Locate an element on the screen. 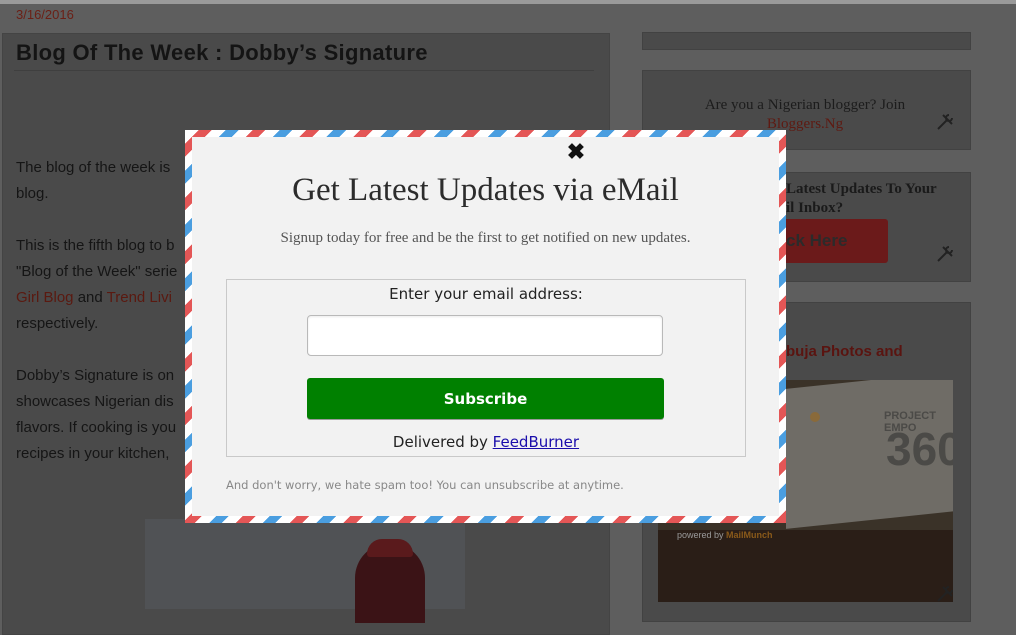 The image size is (1016, 635). post-text: The blog of the week is is located at coordinates (93, 167).